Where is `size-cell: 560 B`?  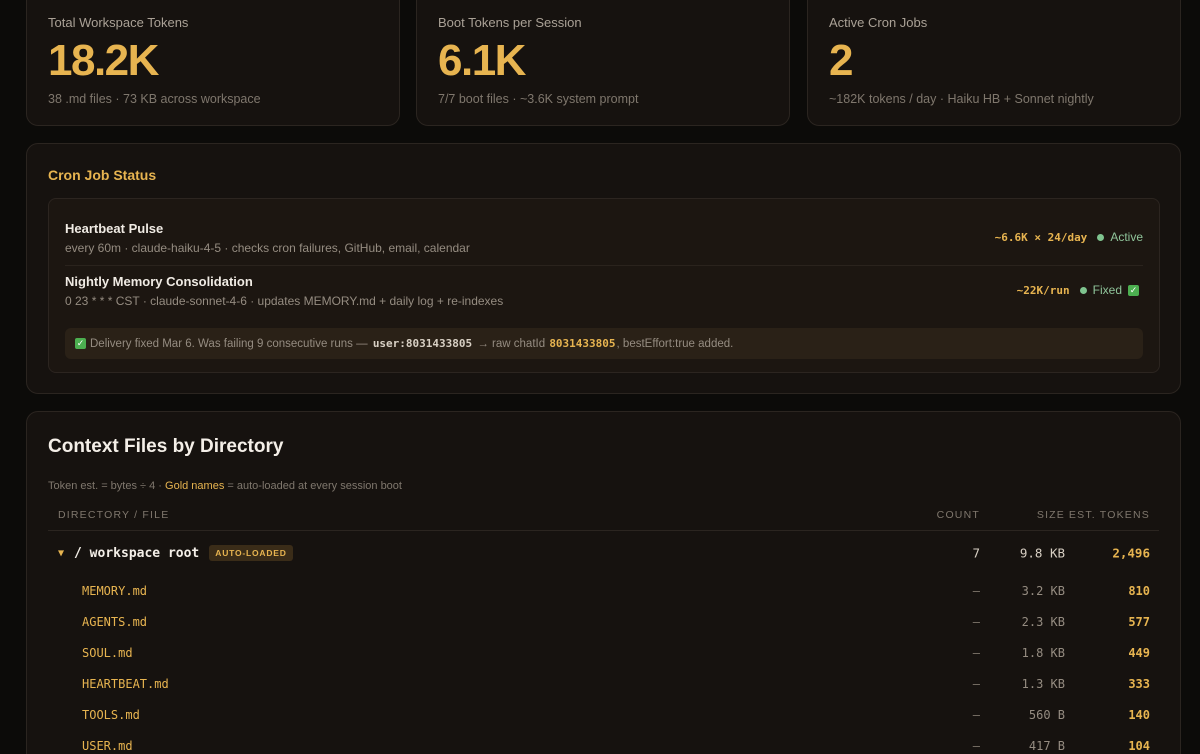 size-cell: 560 B is located at coordinates (1046, 714).